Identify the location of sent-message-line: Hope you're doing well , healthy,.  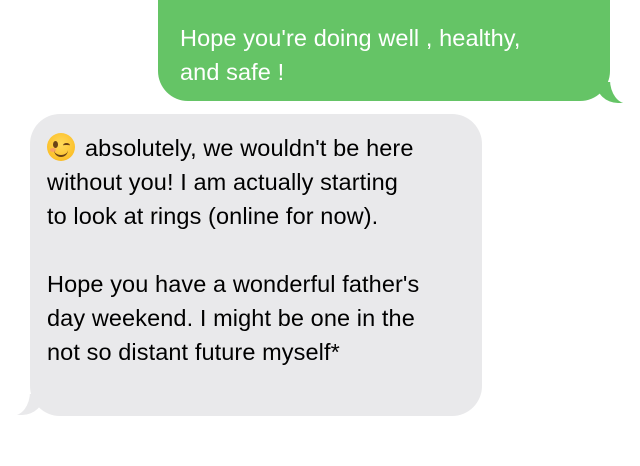
(350, 38).